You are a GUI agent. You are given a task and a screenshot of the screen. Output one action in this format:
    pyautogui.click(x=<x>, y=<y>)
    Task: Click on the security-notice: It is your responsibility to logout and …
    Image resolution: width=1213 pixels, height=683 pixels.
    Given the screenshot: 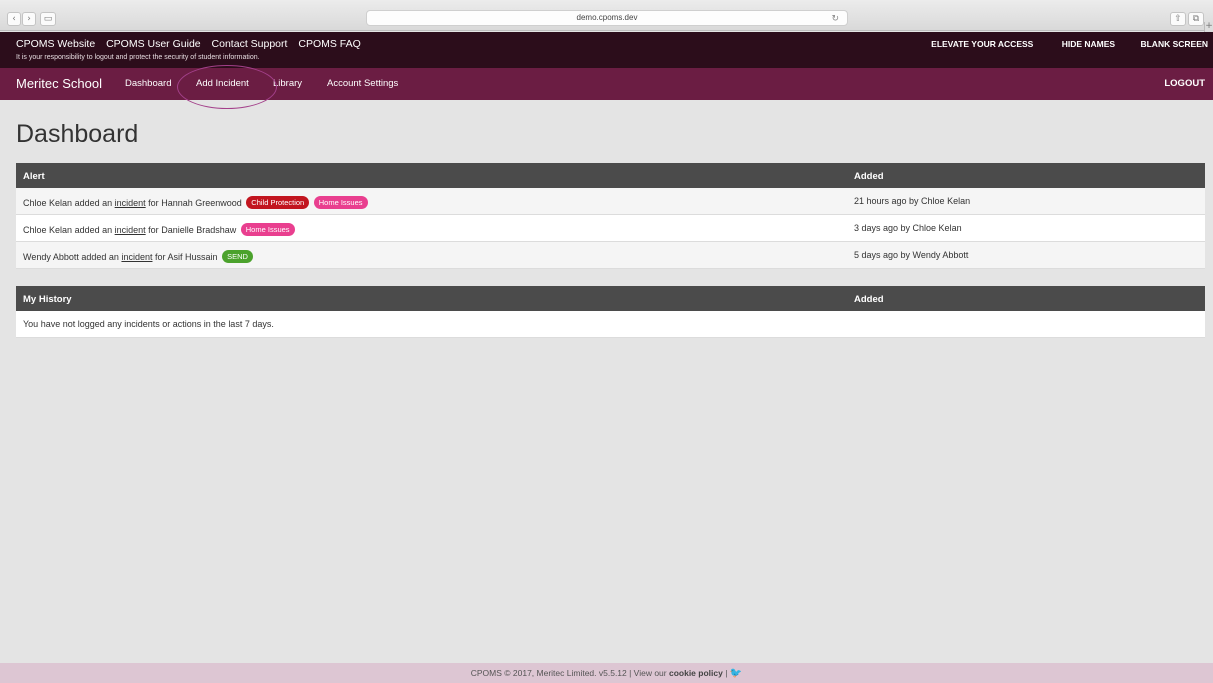 What is the action you would take?
    pyautogui.click(x=138, y=57)
    